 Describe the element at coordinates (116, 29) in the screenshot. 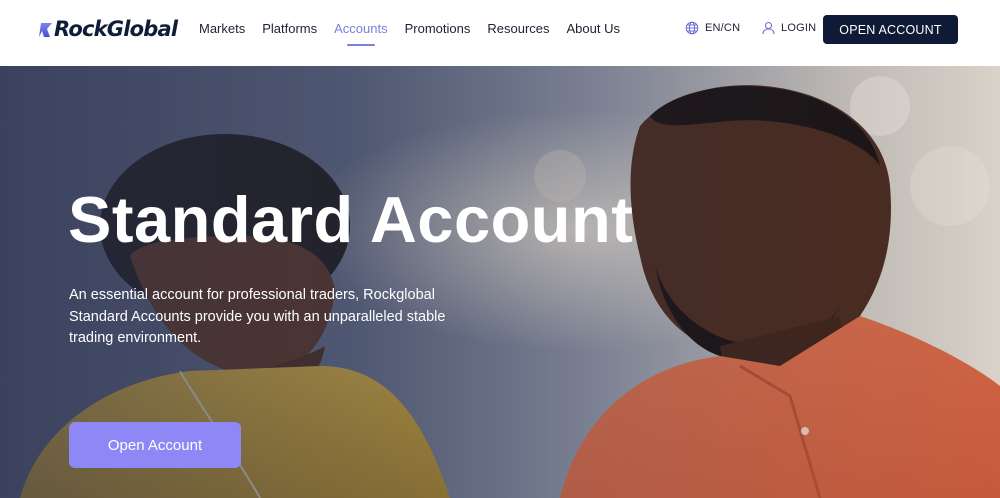

I see `brand-name: RockGlobal` at that location.